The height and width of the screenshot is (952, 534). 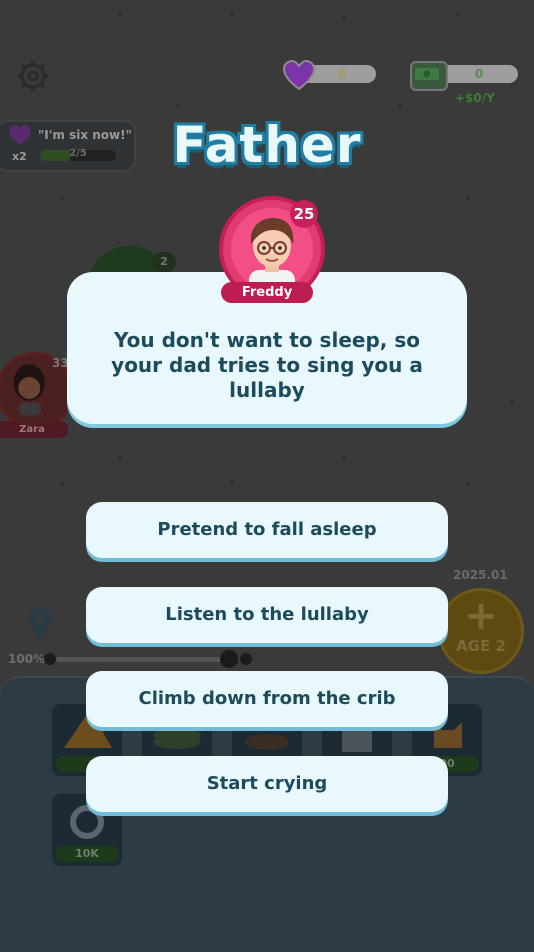 I want to click on money-rate: +$0/Y, so click(x=475, y=98).